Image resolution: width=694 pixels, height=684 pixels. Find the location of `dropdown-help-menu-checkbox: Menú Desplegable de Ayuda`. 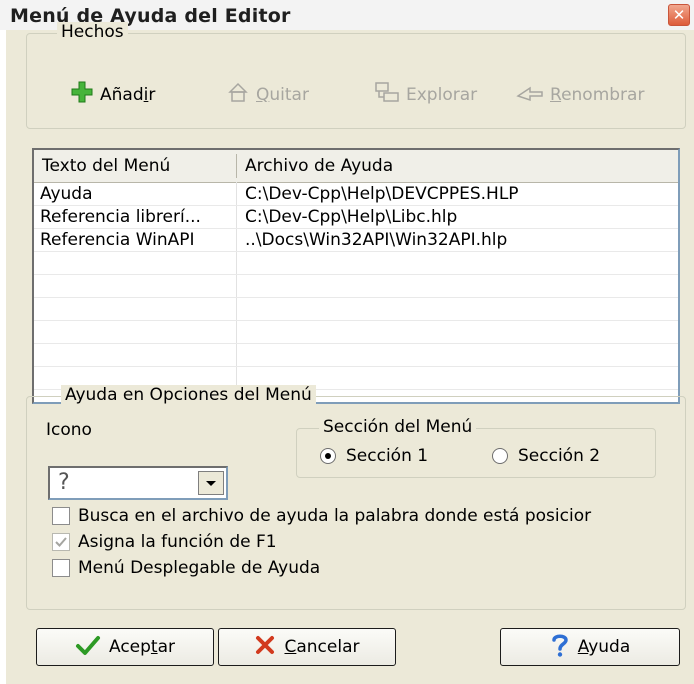

dropdown-help-menu-checkbox: Menú Desplegable de Ayuda is located at coordinates (186, 568).